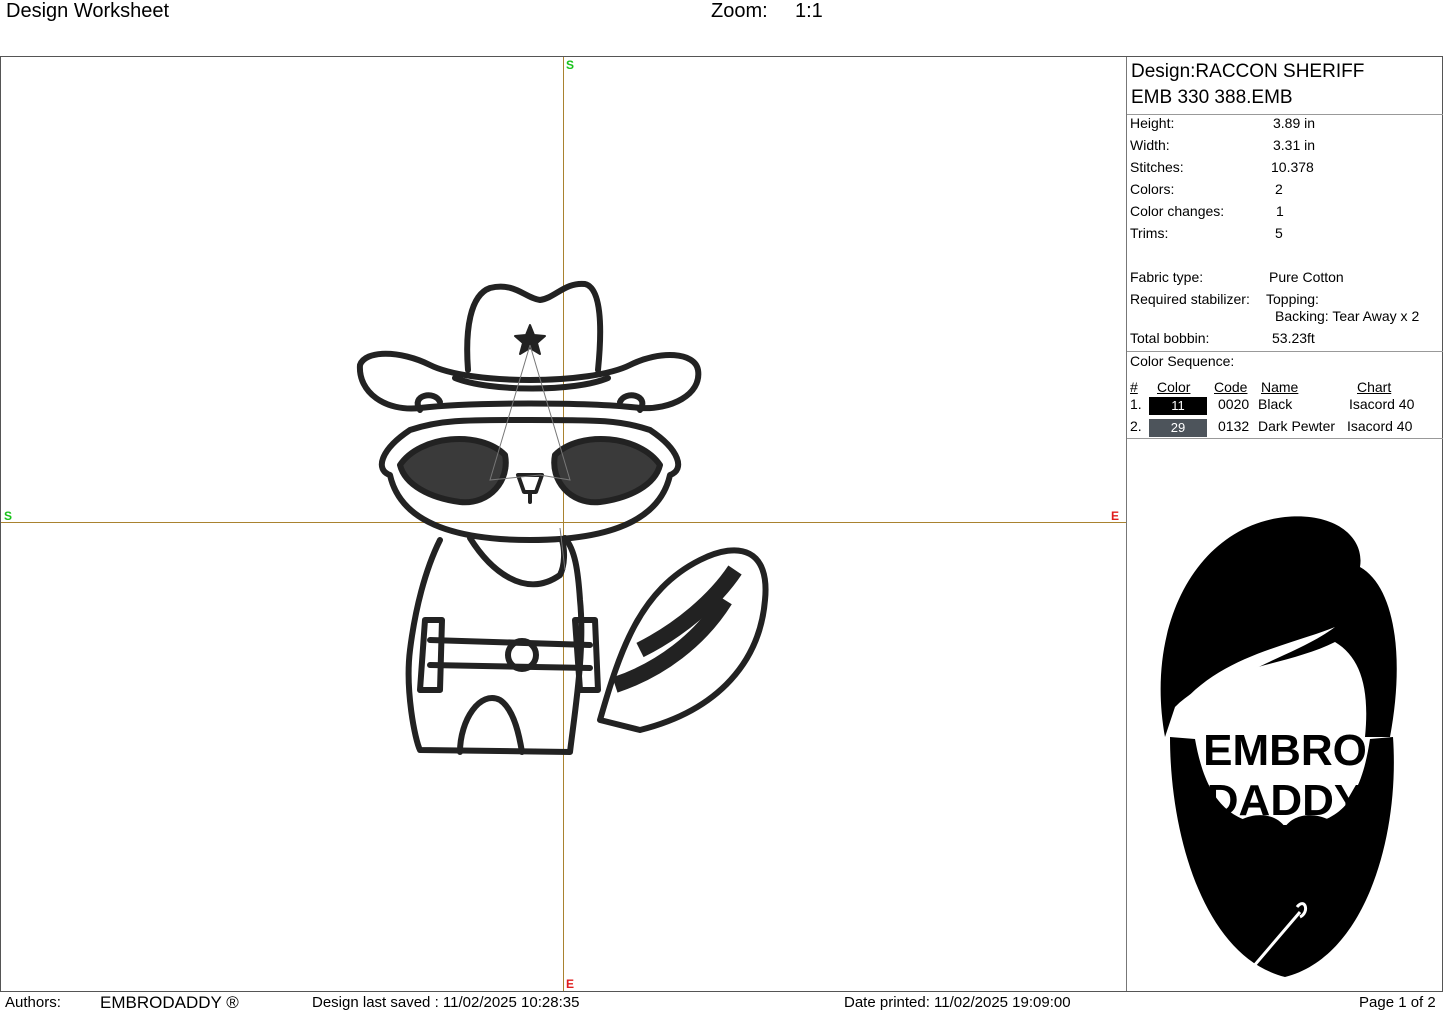 Image resolution: width=1445 pixels, height=1016 pixels. I want to click on design-file: EMB 330 388.EMB, so click(1212, 97).